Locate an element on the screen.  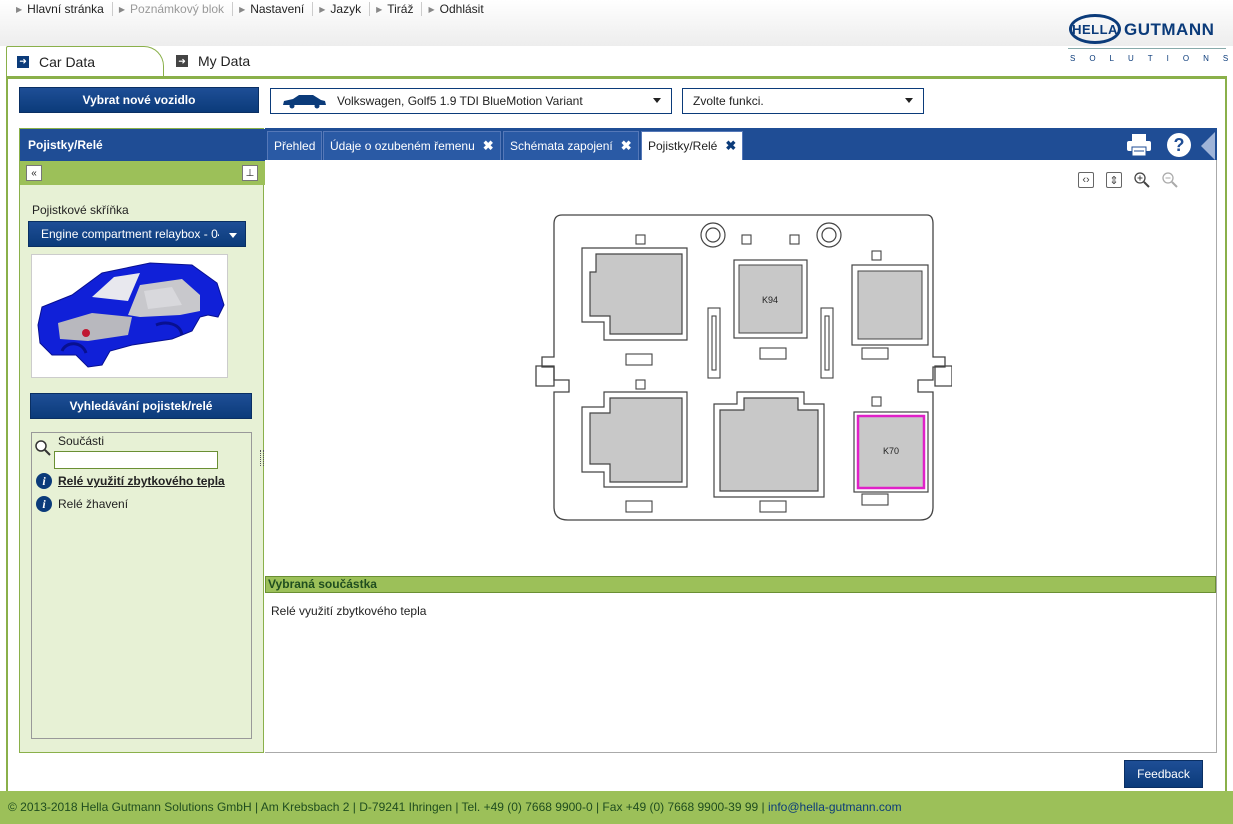
relay-k94-label: K94 is located at coordinates (770, 300).